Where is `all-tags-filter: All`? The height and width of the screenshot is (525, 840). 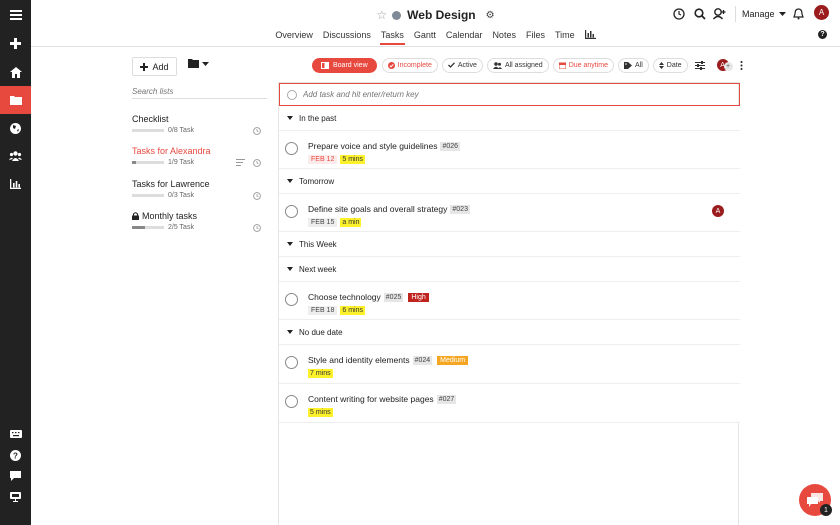 all-tags-filter: All is located at coordinates (633, 65).